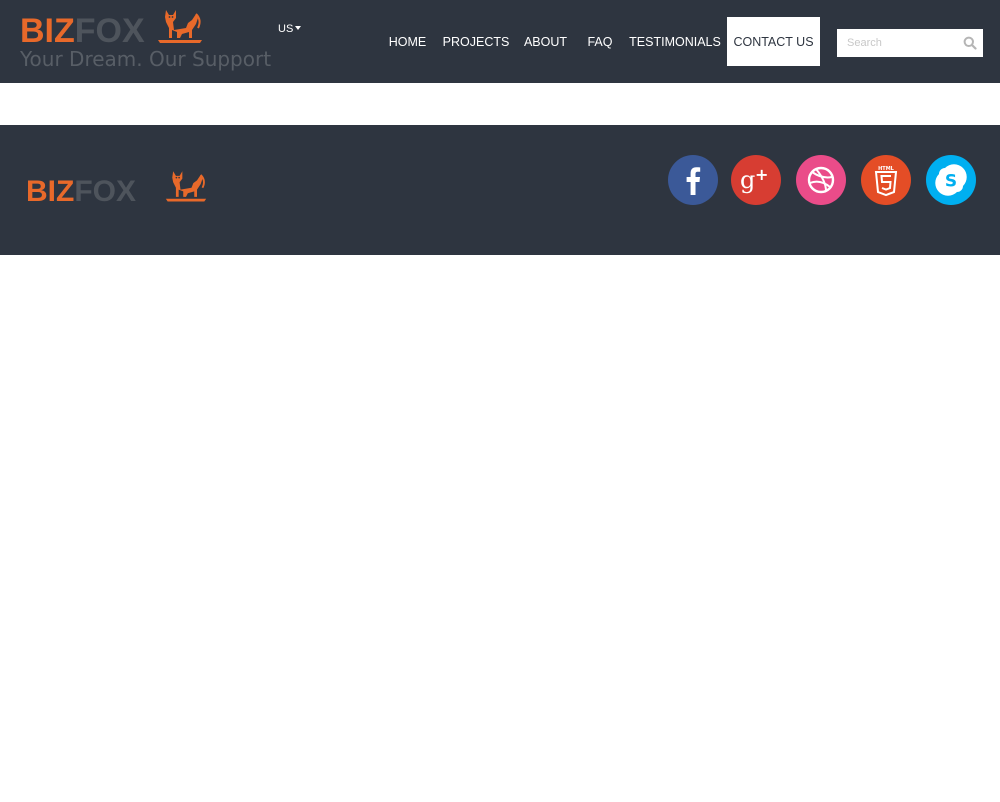 The image size is (1000, 802). What do you see at coordinates (286, 29) in the screenshot?
I see `language-label: US` at bounding box center [286, 29].